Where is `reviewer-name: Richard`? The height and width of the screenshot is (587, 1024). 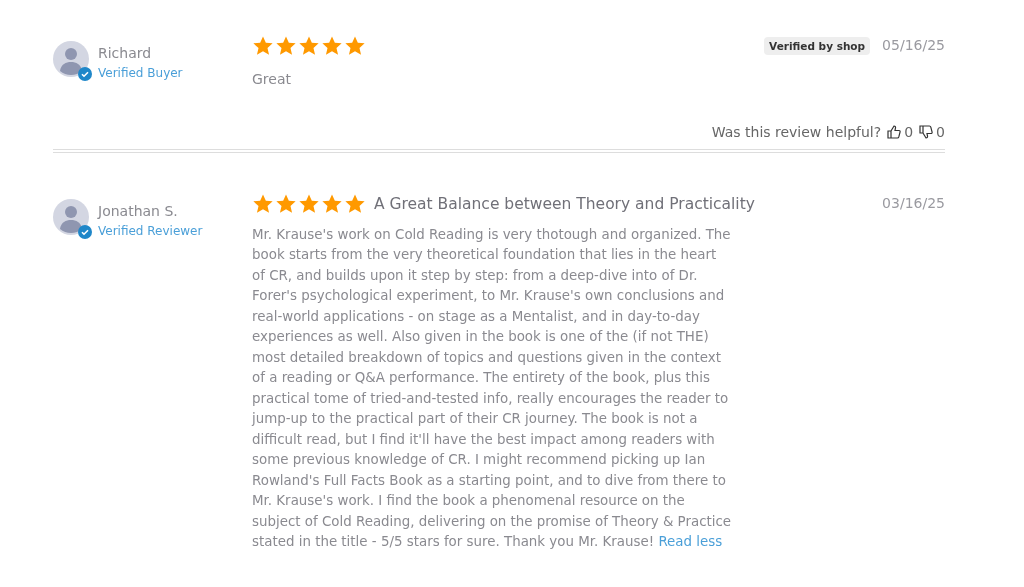
reviewer-name: Richard is located at coordinates (125, 53).